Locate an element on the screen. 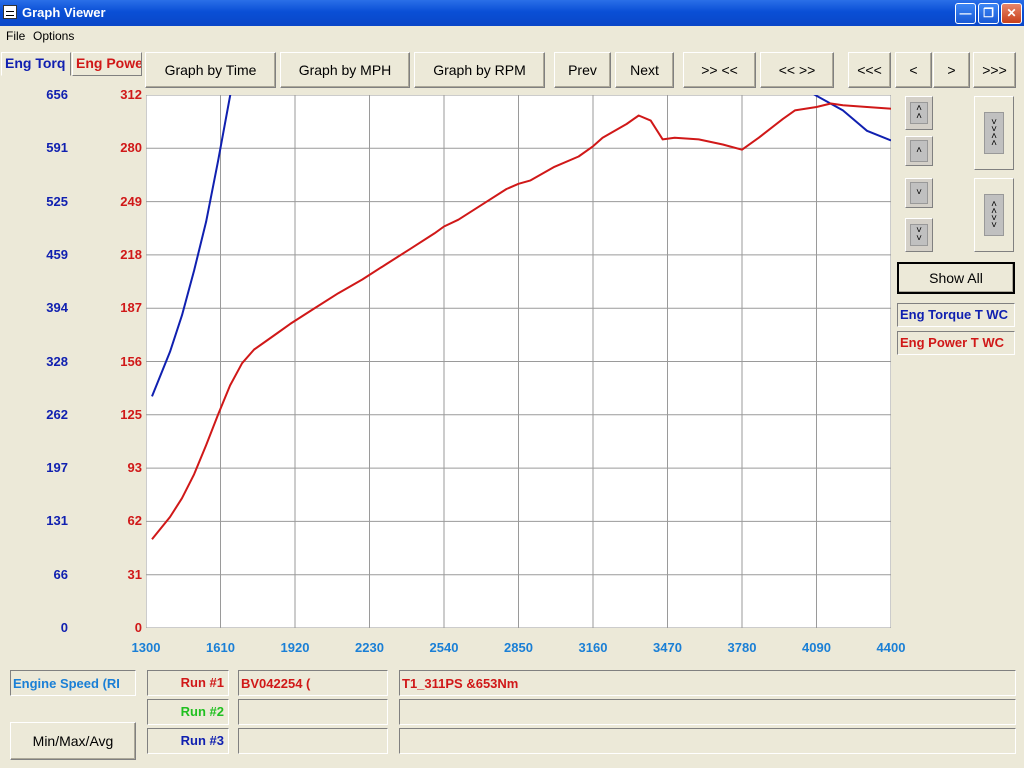 The image size is (1024, 768). next-button: Next is located at coordinates (644, 70).